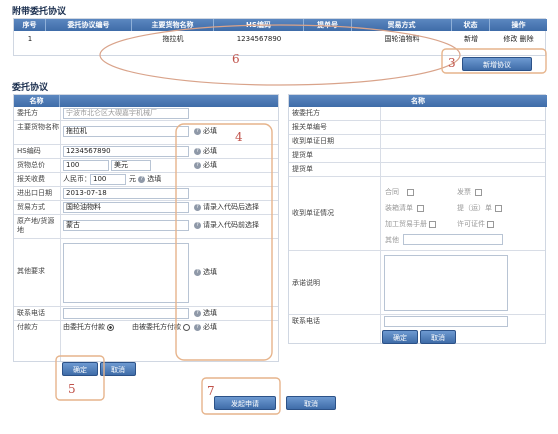  Describe the element at coordinates (239, 137) in the screenshot. I see `annotation-4: 4` at that location.